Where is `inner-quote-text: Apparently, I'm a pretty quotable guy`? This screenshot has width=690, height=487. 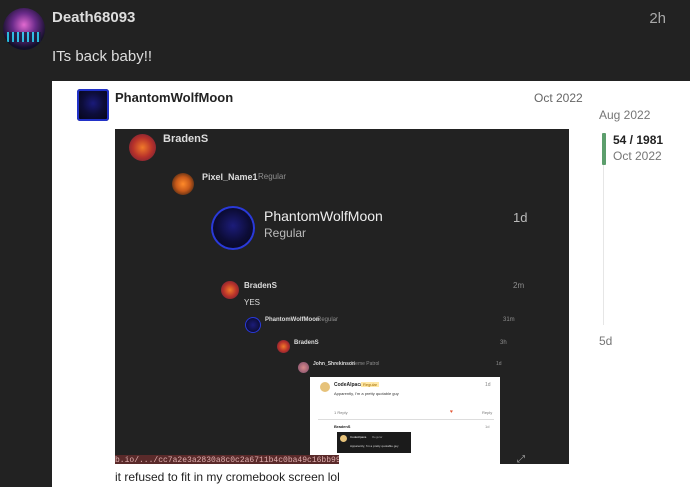 inner-quote-text: Apparently, I'm a pretty quotable guy is located at coordinates (374, 446).